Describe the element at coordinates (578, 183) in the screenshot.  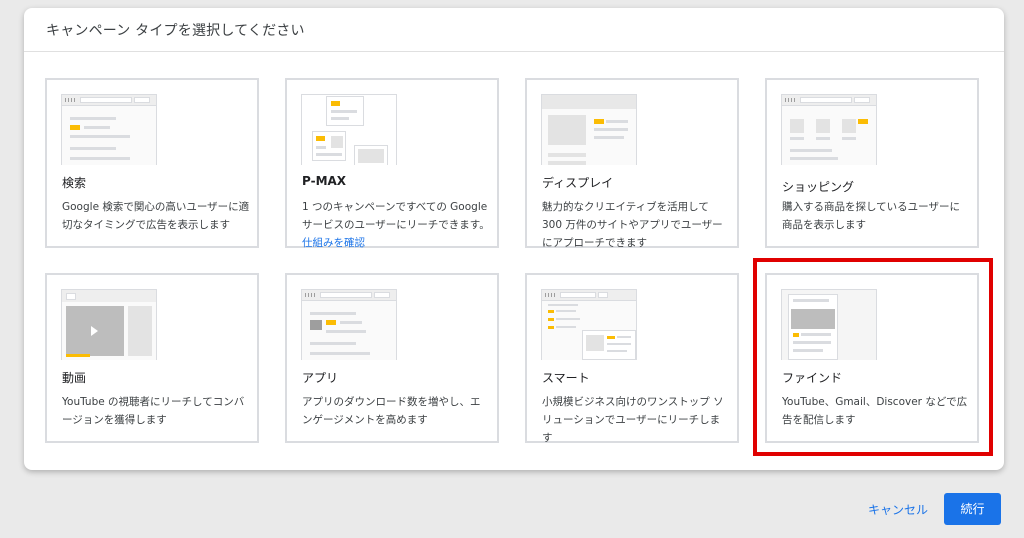
I see `card-name: ディスプレイ` at that location.